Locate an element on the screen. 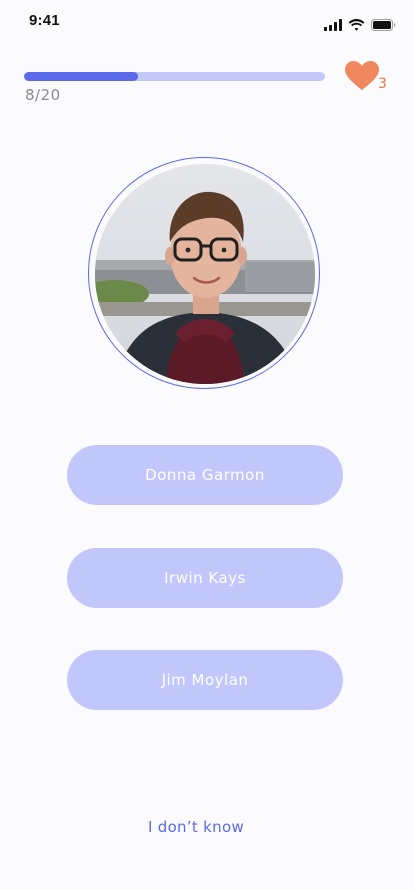 Image resolution: width=414 pixels, height=890 pixels. cellular-signal-icon is located at coordinates (333, 25).